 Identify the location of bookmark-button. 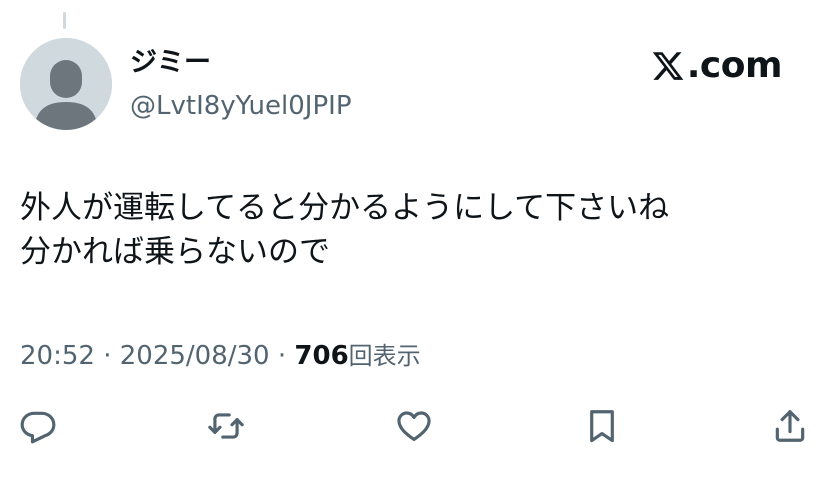
(602, 426).